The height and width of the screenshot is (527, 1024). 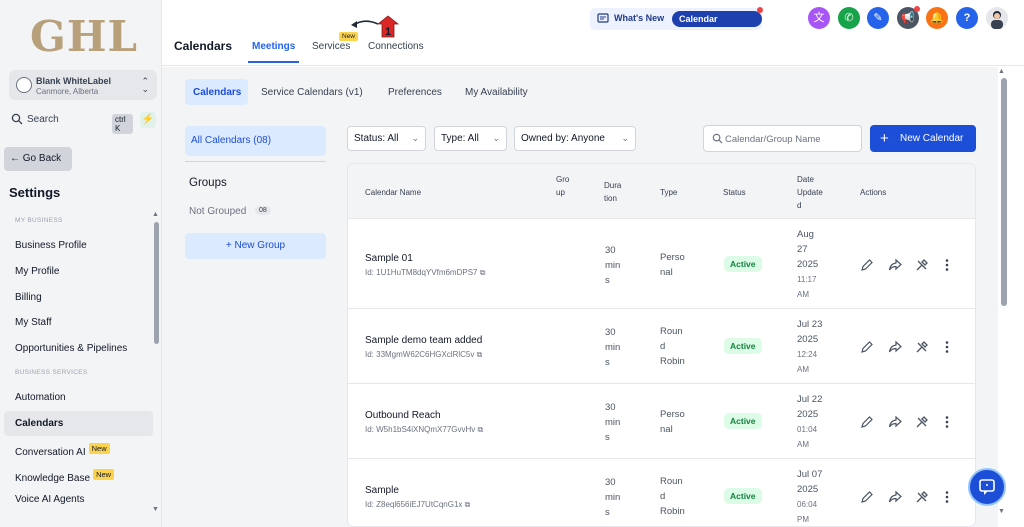 I want to click on sidebar-item-calendars: Calendars, so click(x=39, y=423).